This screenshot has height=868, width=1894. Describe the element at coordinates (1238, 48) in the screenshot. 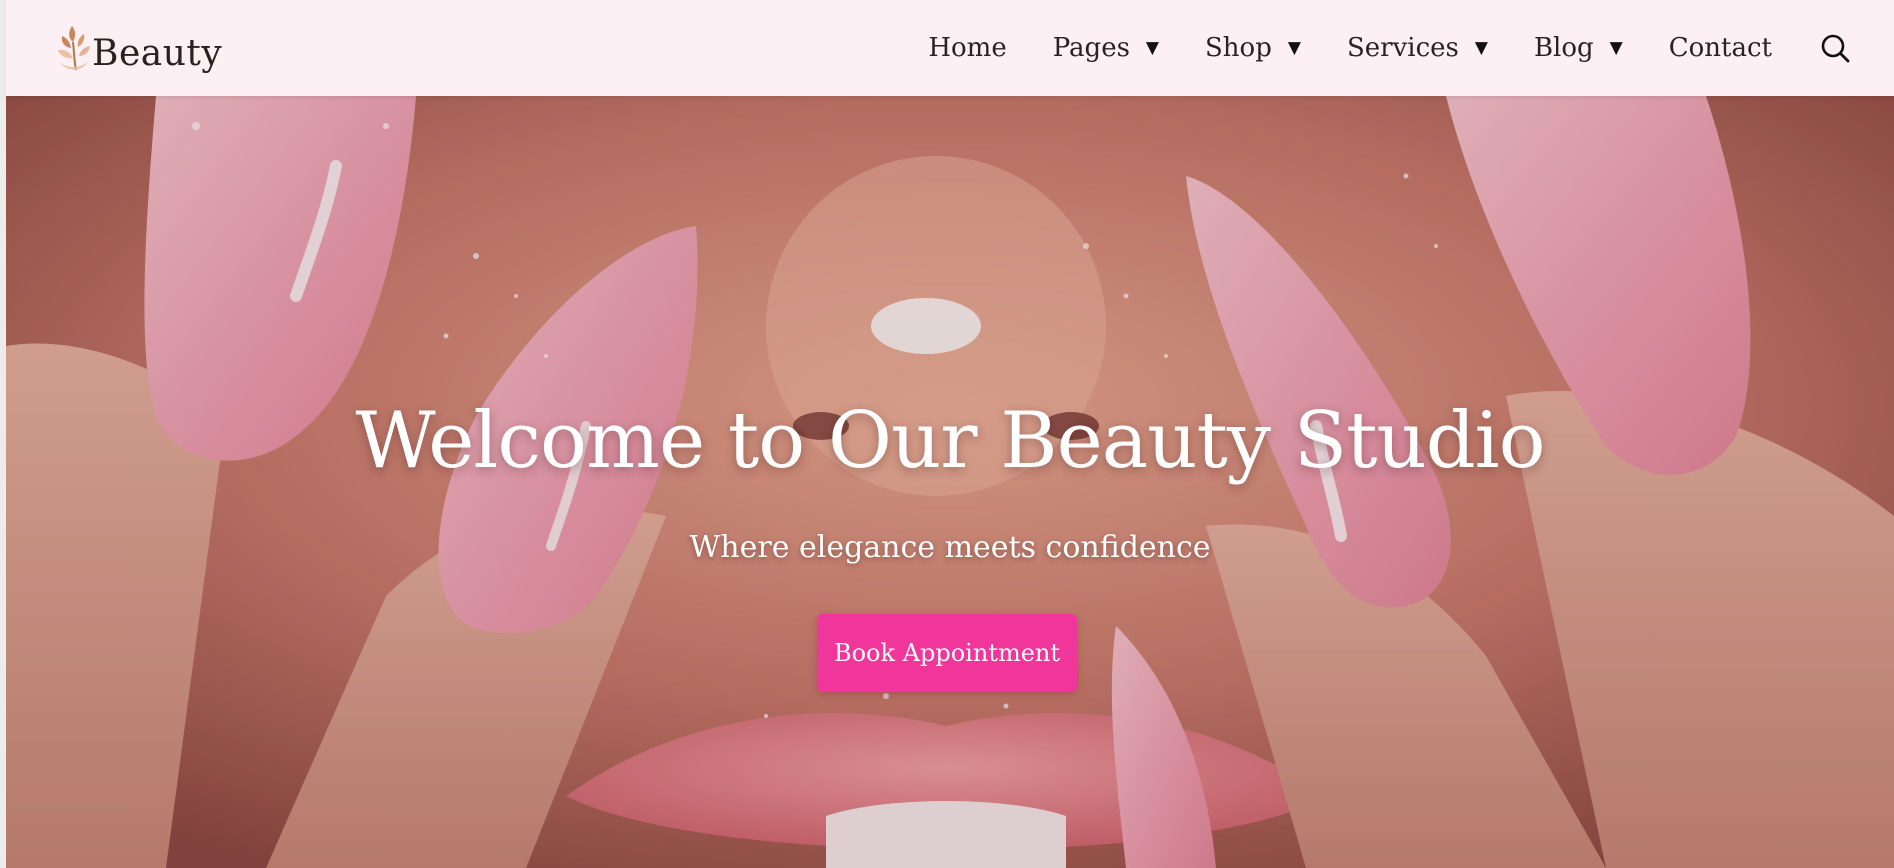

I see `nav-item-label: Shop` at that location.